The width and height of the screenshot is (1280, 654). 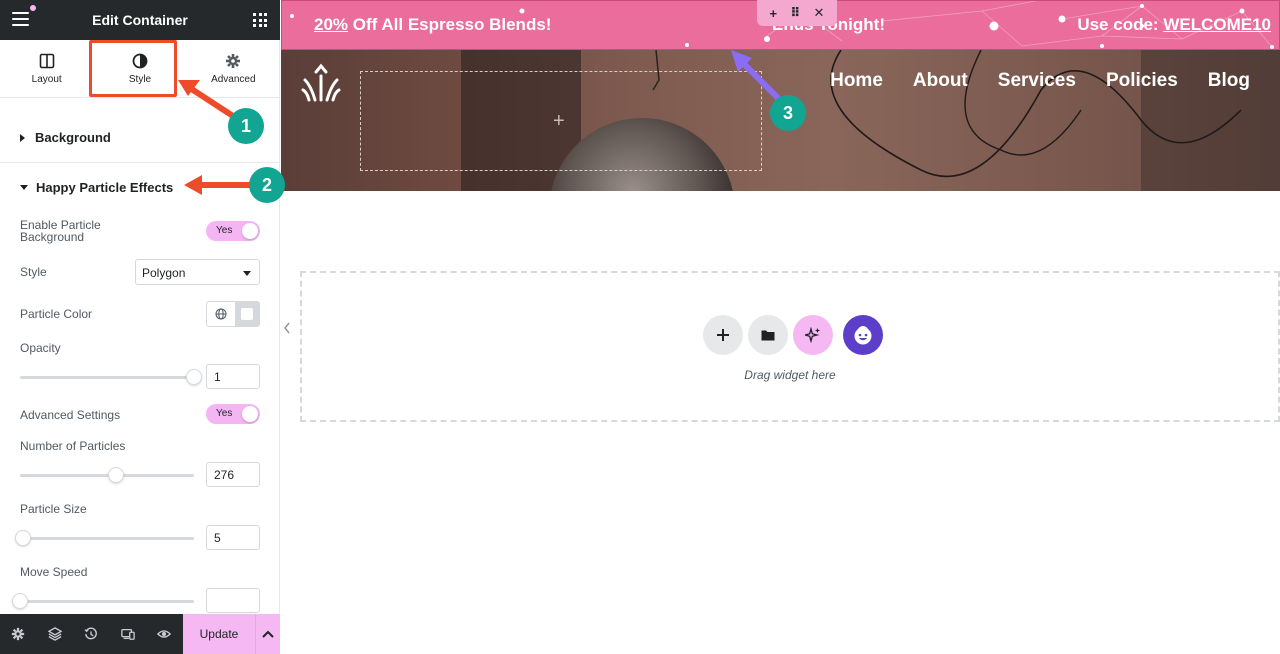 I want to click on promo-offer: Off All Espresso Blends!, so click(x=450, y=24).